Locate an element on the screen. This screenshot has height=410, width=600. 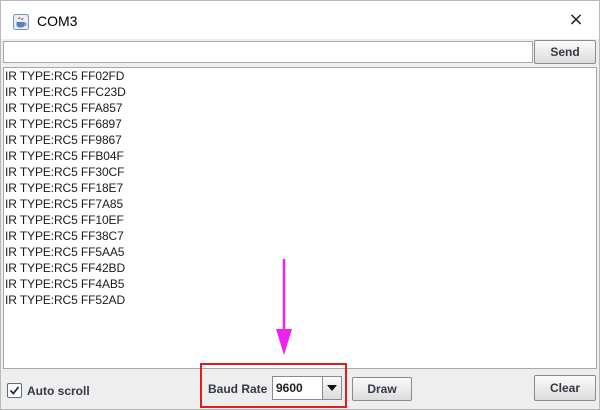
send-bar: Send is located at coordinates (300, 53).